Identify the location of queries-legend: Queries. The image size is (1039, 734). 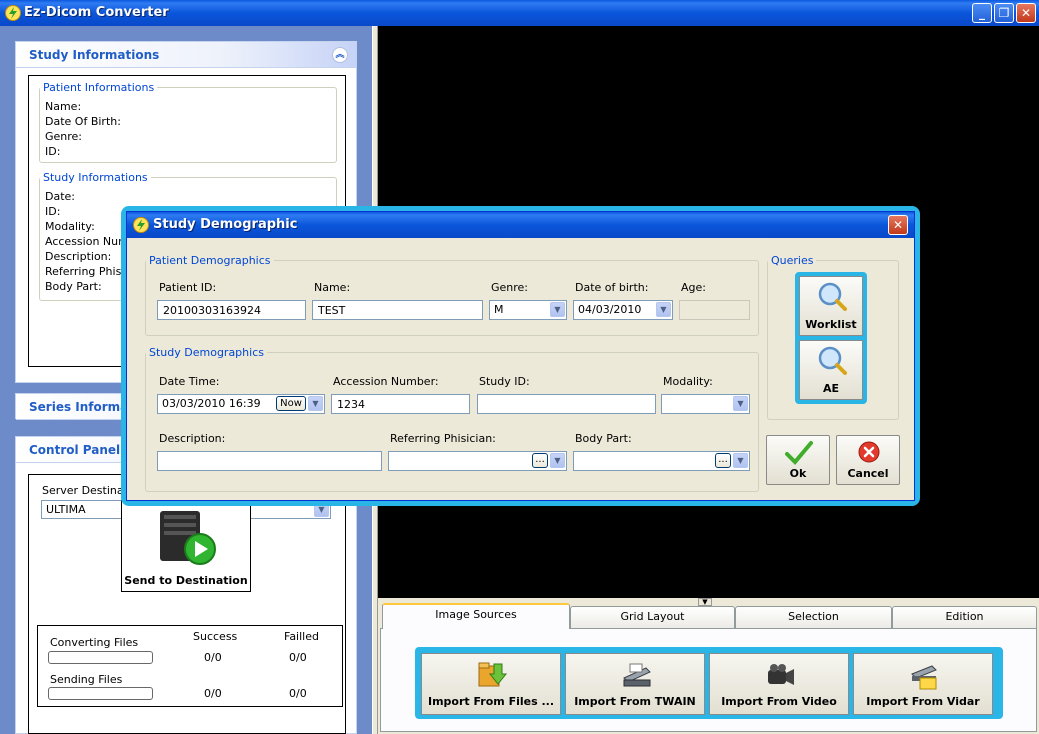
(792, 260).